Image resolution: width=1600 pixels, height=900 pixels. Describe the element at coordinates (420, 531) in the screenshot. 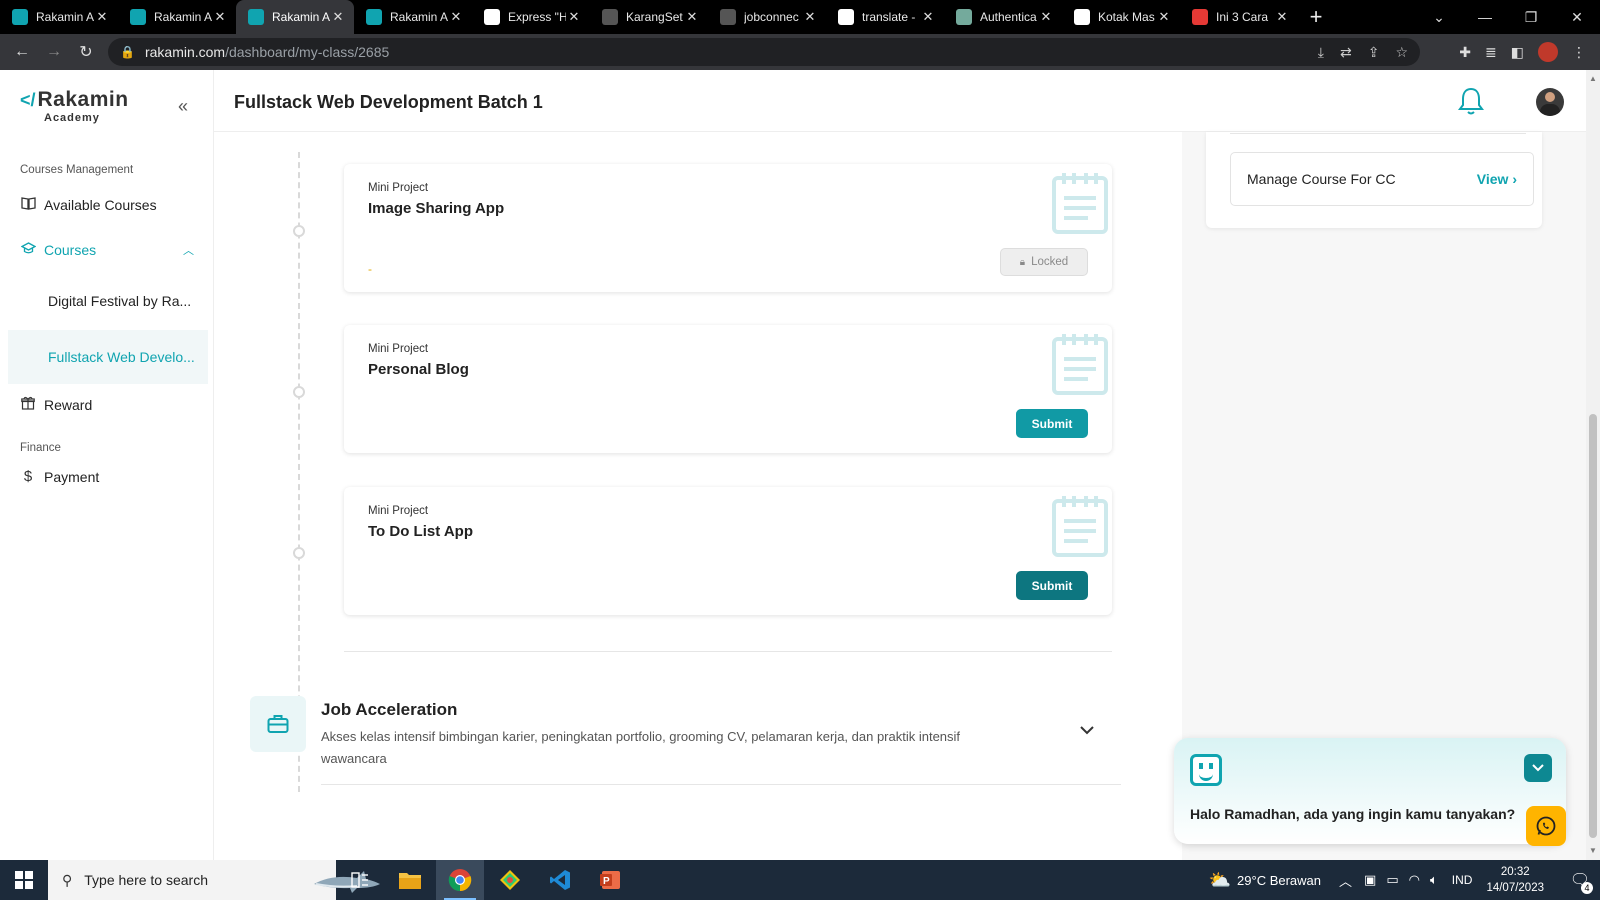

I see `project-title: To Do List App` at that location.